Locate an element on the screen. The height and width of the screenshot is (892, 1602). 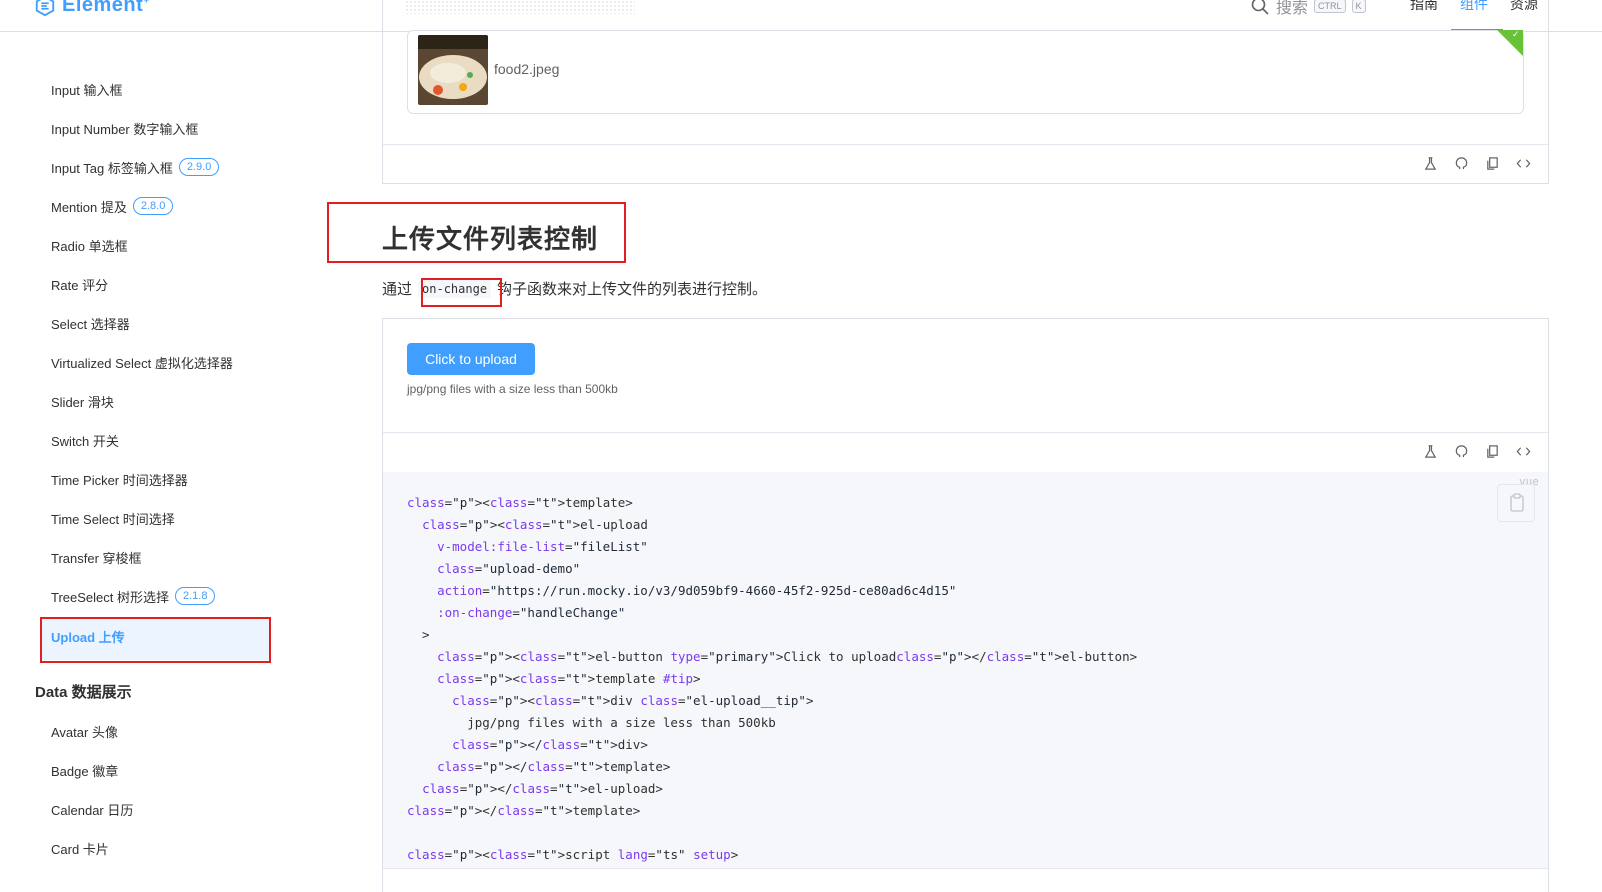
inline-code-on-change: on-change is located at coordinates (455, 288).